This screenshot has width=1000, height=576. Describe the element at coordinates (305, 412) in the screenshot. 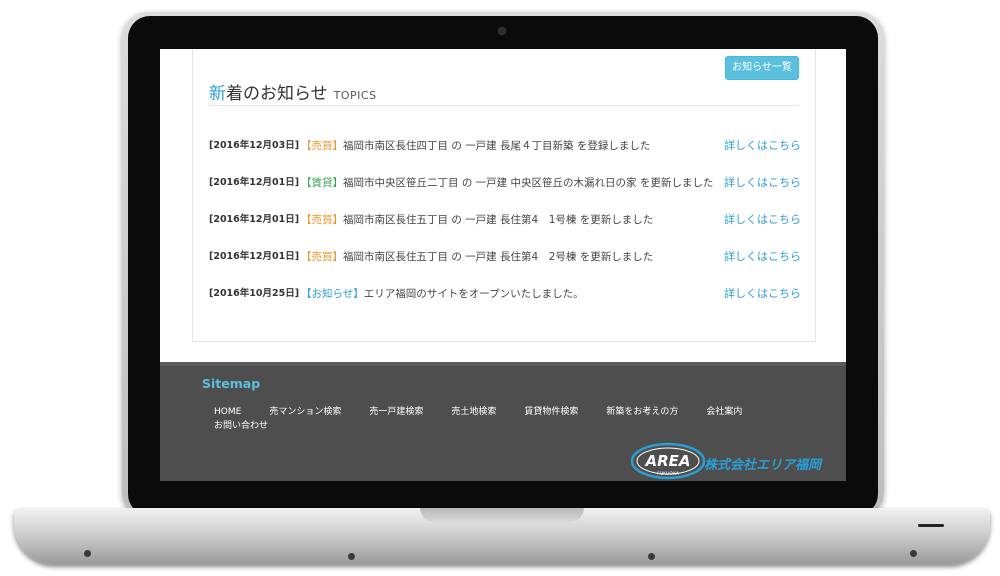

I see `sitemap-link-mansion: 売マンション検索` at that location.